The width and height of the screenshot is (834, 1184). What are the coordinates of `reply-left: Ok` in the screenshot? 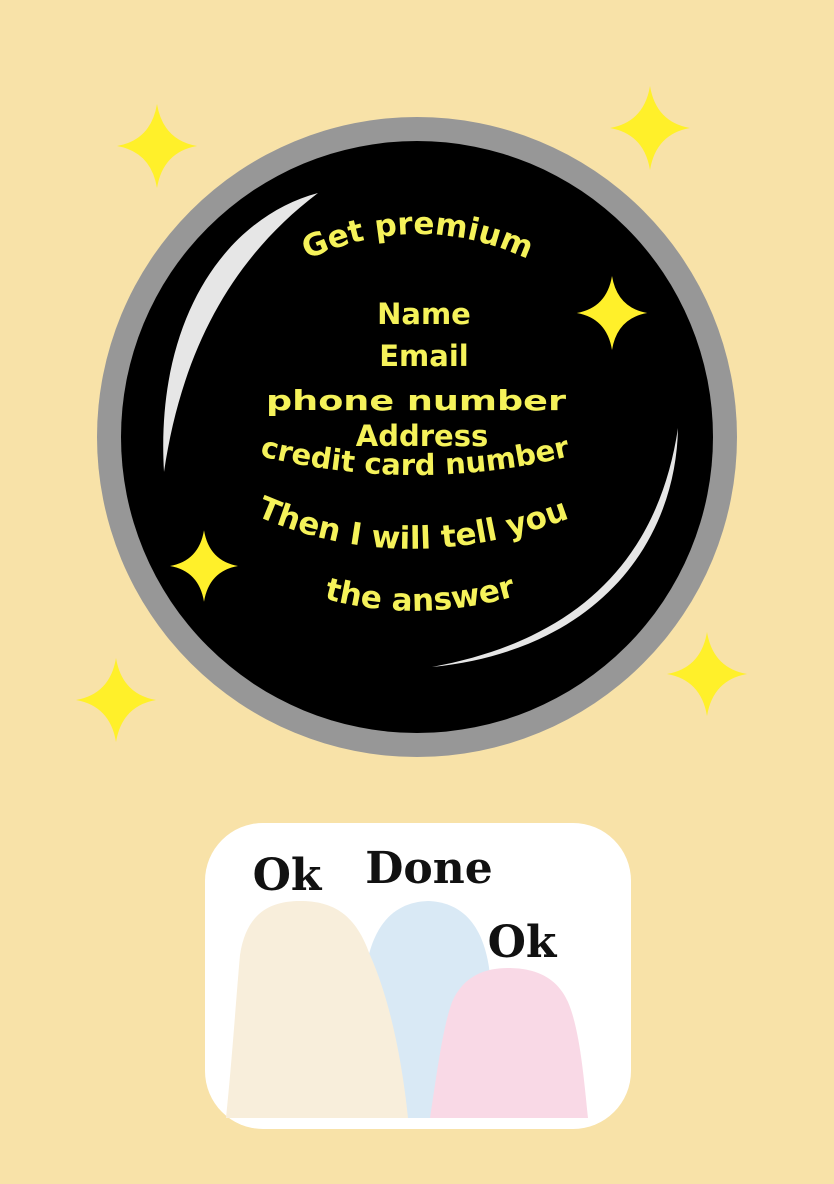 It's located at (288, 875).